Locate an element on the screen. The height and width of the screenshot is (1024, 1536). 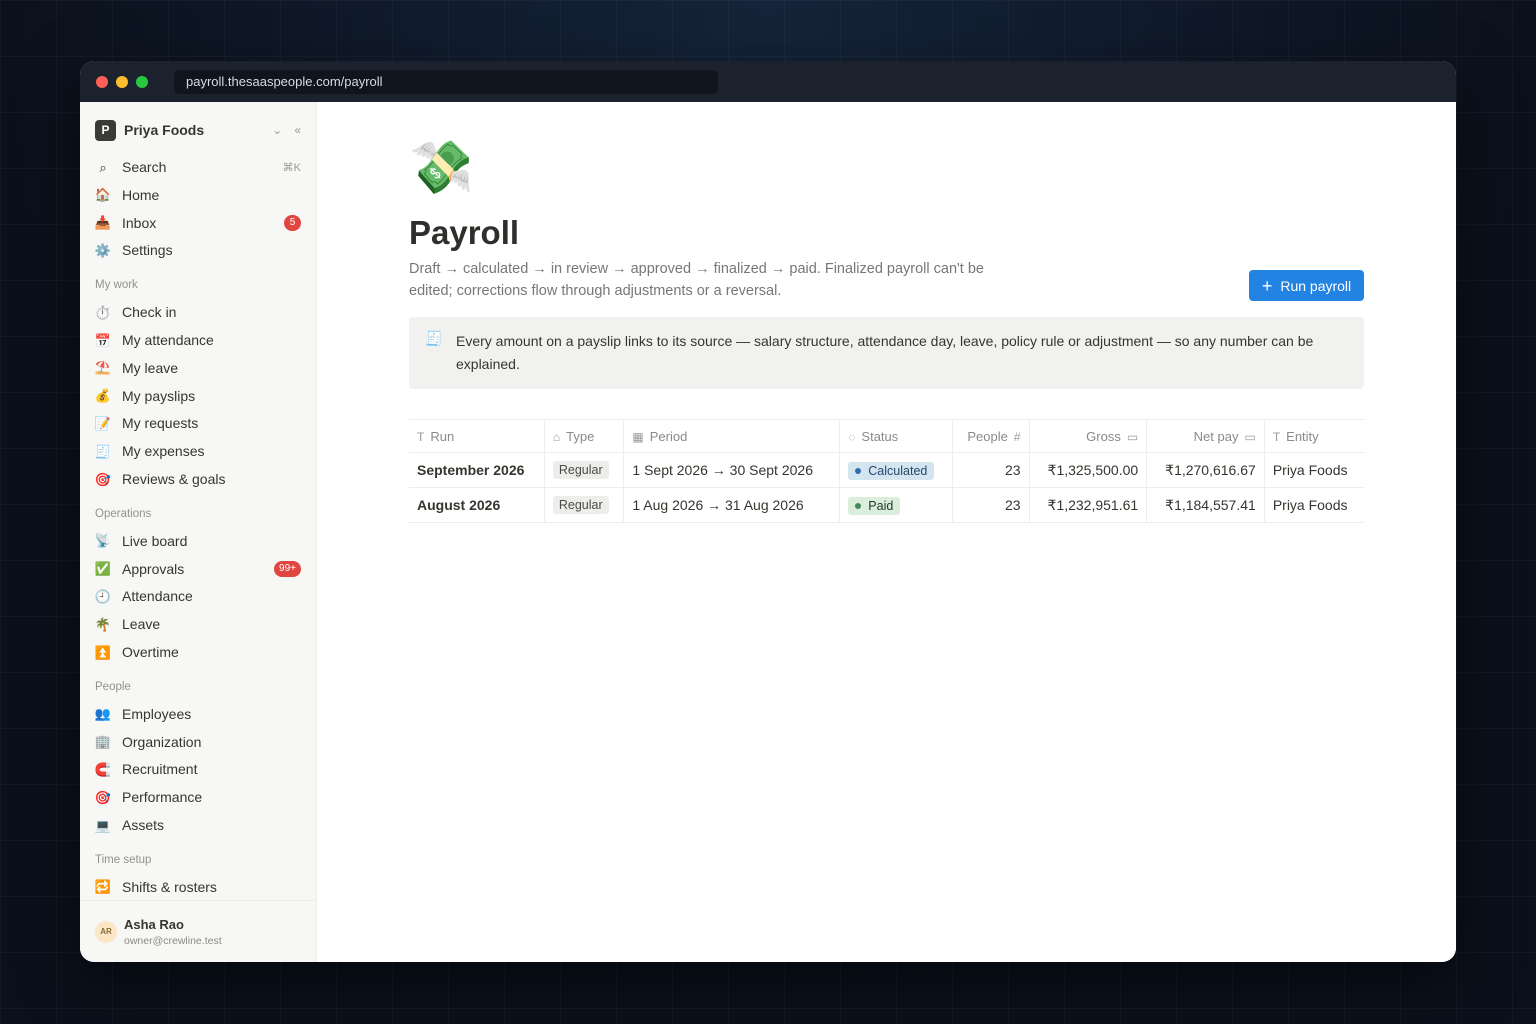
run-payroll-button: + Run payroll is located at coordinates (1306, 285).